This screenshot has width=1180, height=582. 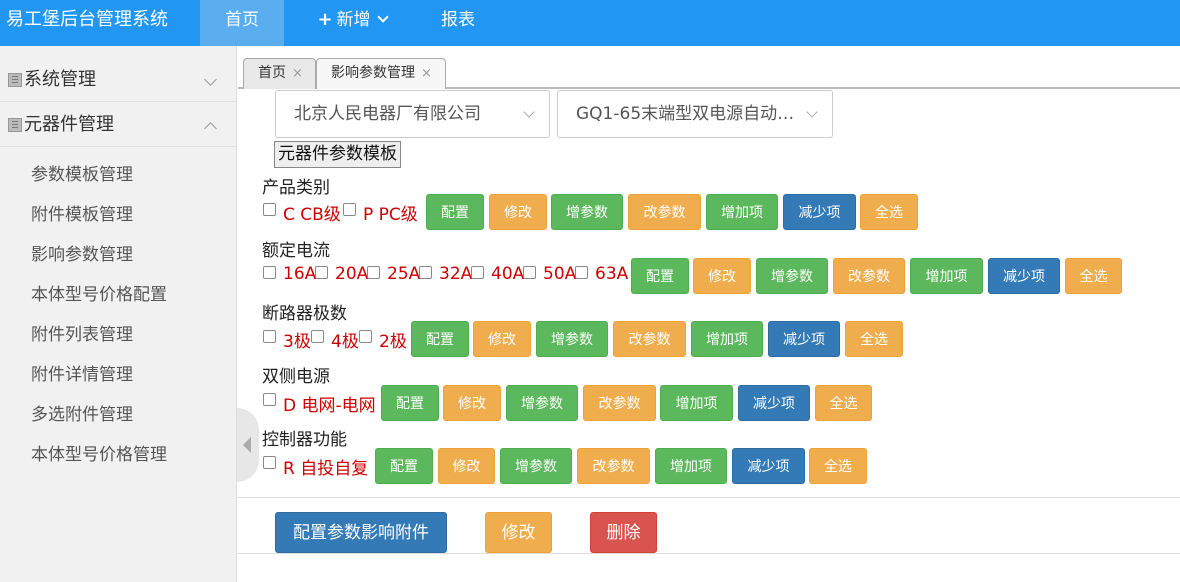 What do you see at coordinates (118, 125) in the screenshot?
I see `sidebar-group-components: 元器件管理` at bounding box center [118, 125].